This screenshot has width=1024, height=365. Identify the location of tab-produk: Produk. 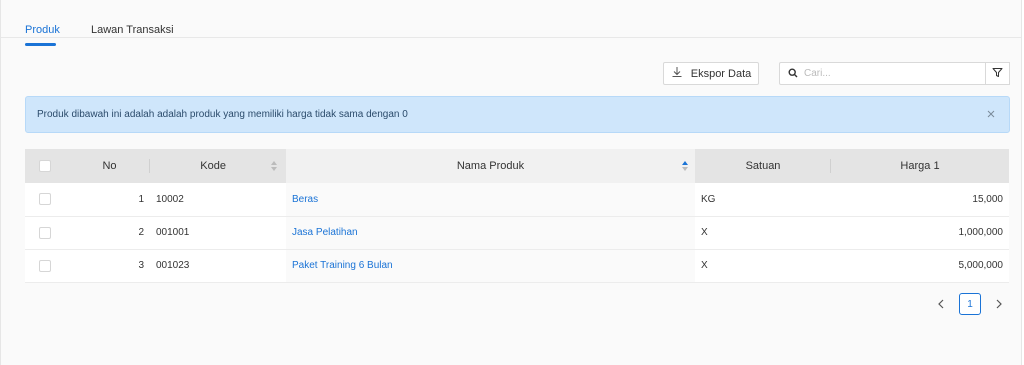
(42, 30).